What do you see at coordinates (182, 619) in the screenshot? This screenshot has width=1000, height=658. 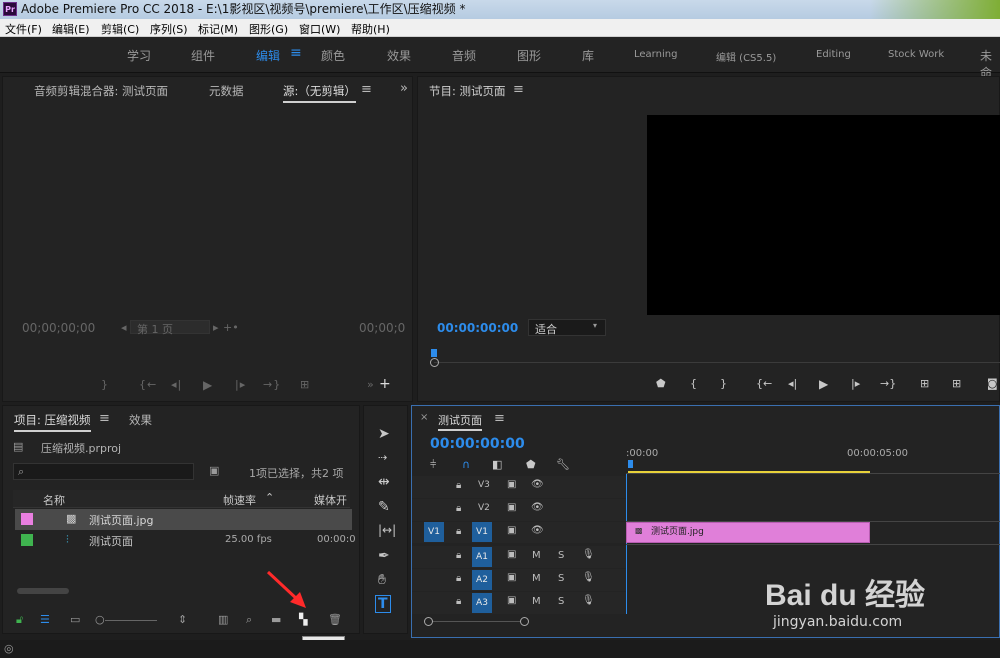 I see `sort-icons-icon: ⇕` at bounding box center [182, 619].